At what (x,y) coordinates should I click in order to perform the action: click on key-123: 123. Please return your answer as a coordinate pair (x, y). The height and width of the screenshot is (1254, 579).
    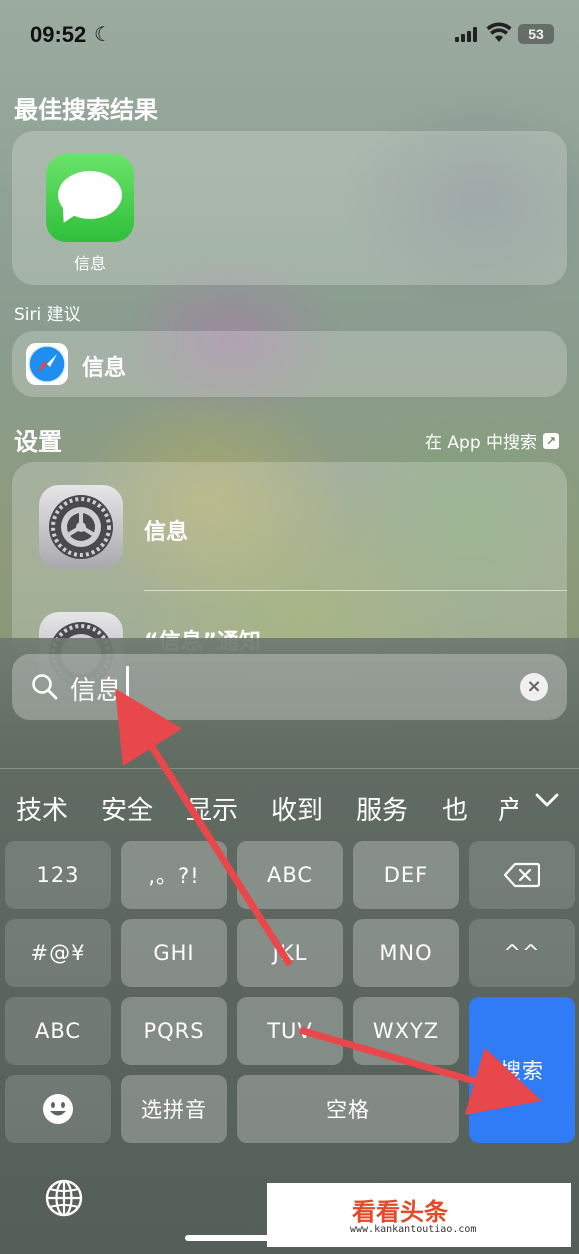
    Looking at the image, I should click on (58, 875).